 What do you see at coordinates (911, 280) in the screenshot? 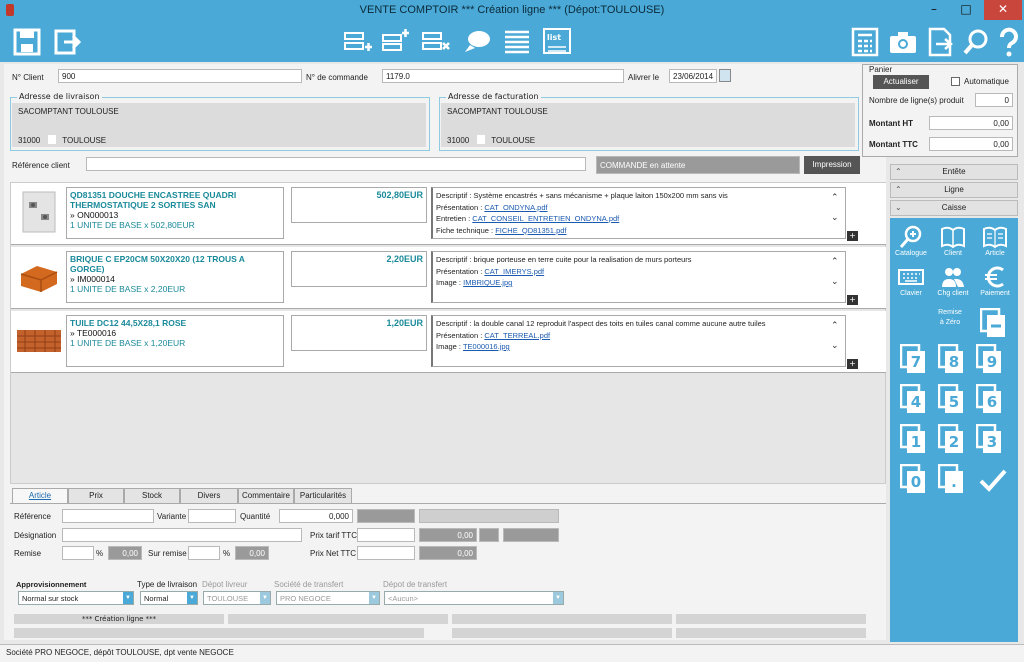
I see `clavier-button: Clavier` at bounding box center [911, 280].